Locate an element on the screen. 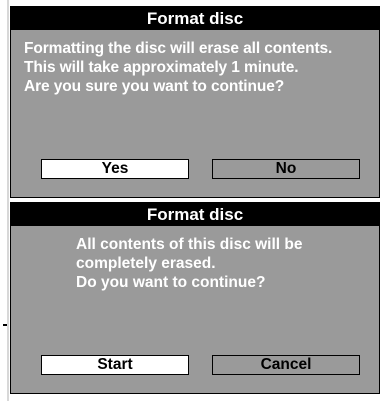 The width and height of the screenshot is (382, 401). message-line: Do you want to continue? is located at coordinates (171, 282).